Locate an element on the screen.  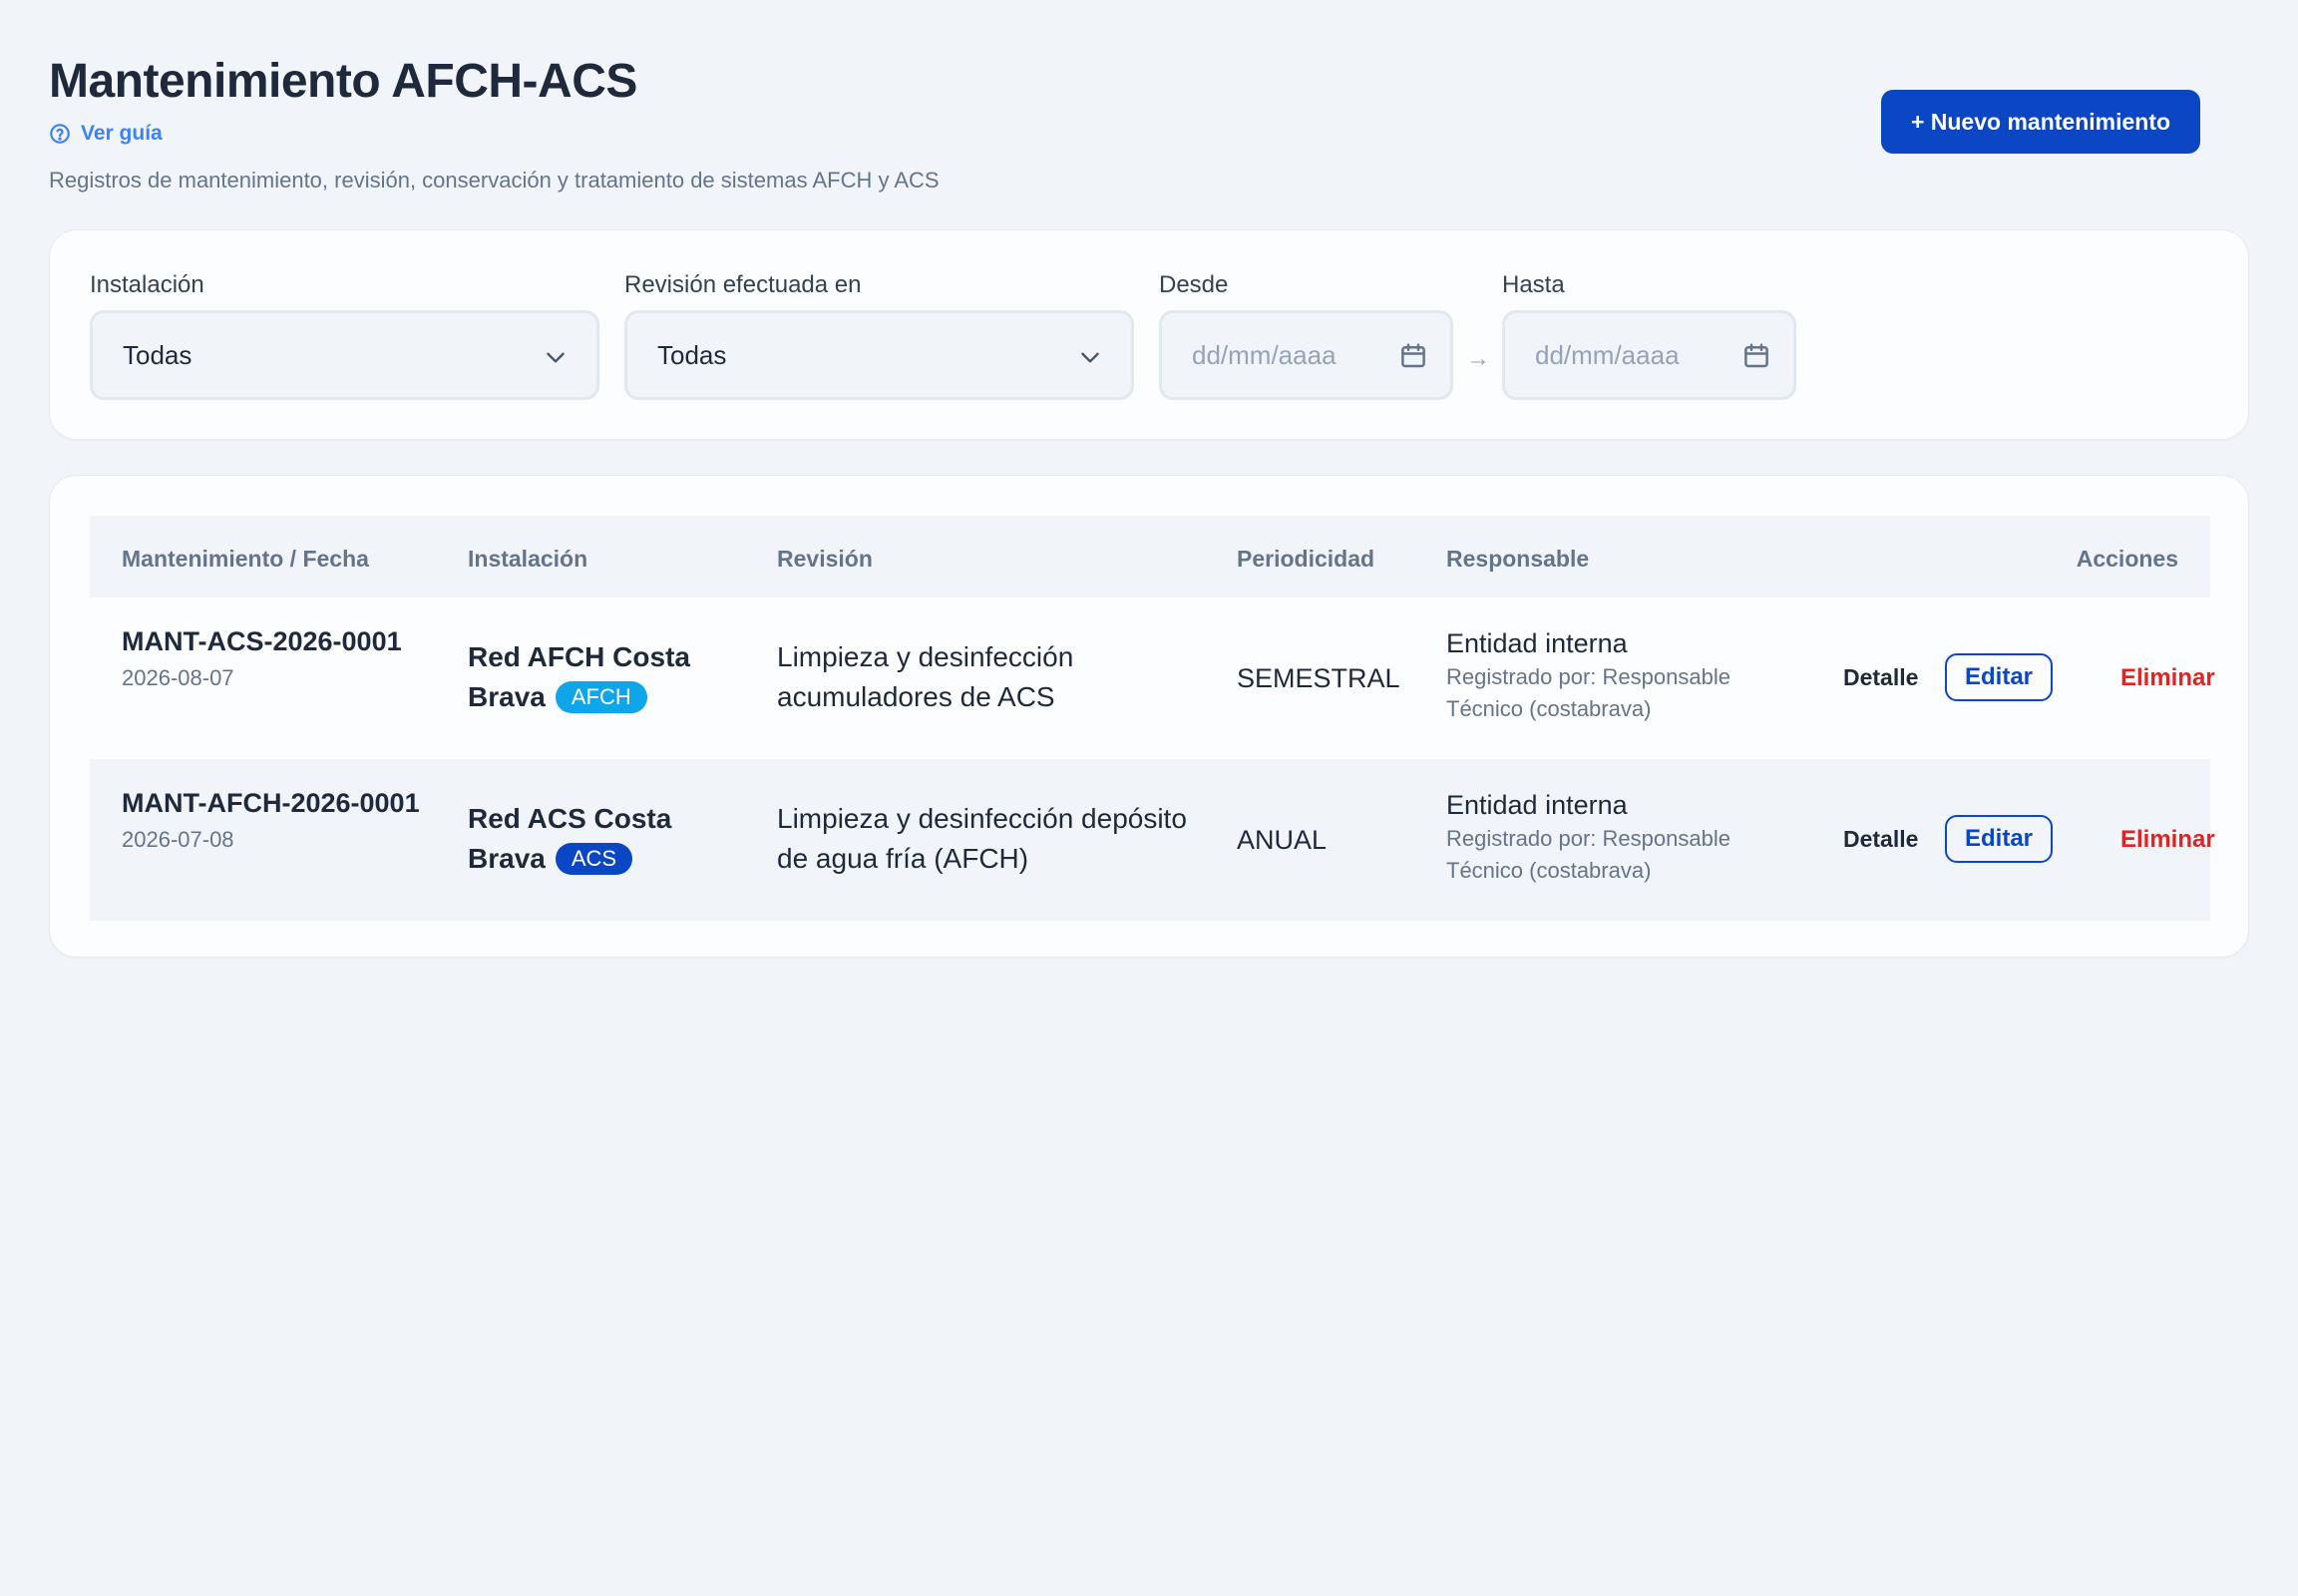
column-responsible: Responsable is located at coordinates (1518, 559).